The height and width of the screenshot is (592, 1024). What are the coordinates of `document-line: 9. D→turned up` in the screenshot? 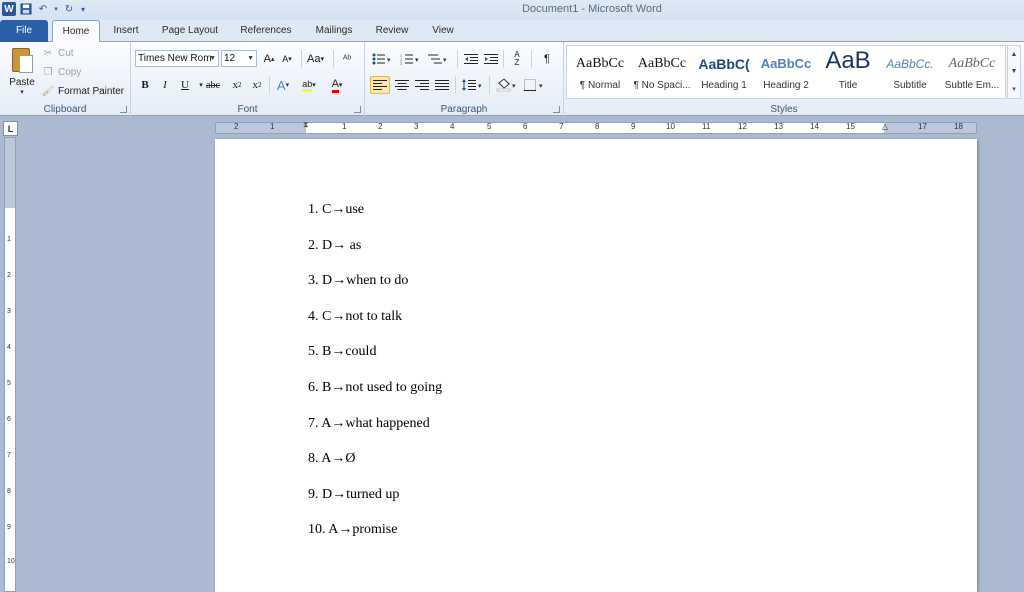 It's located at (375, 504).